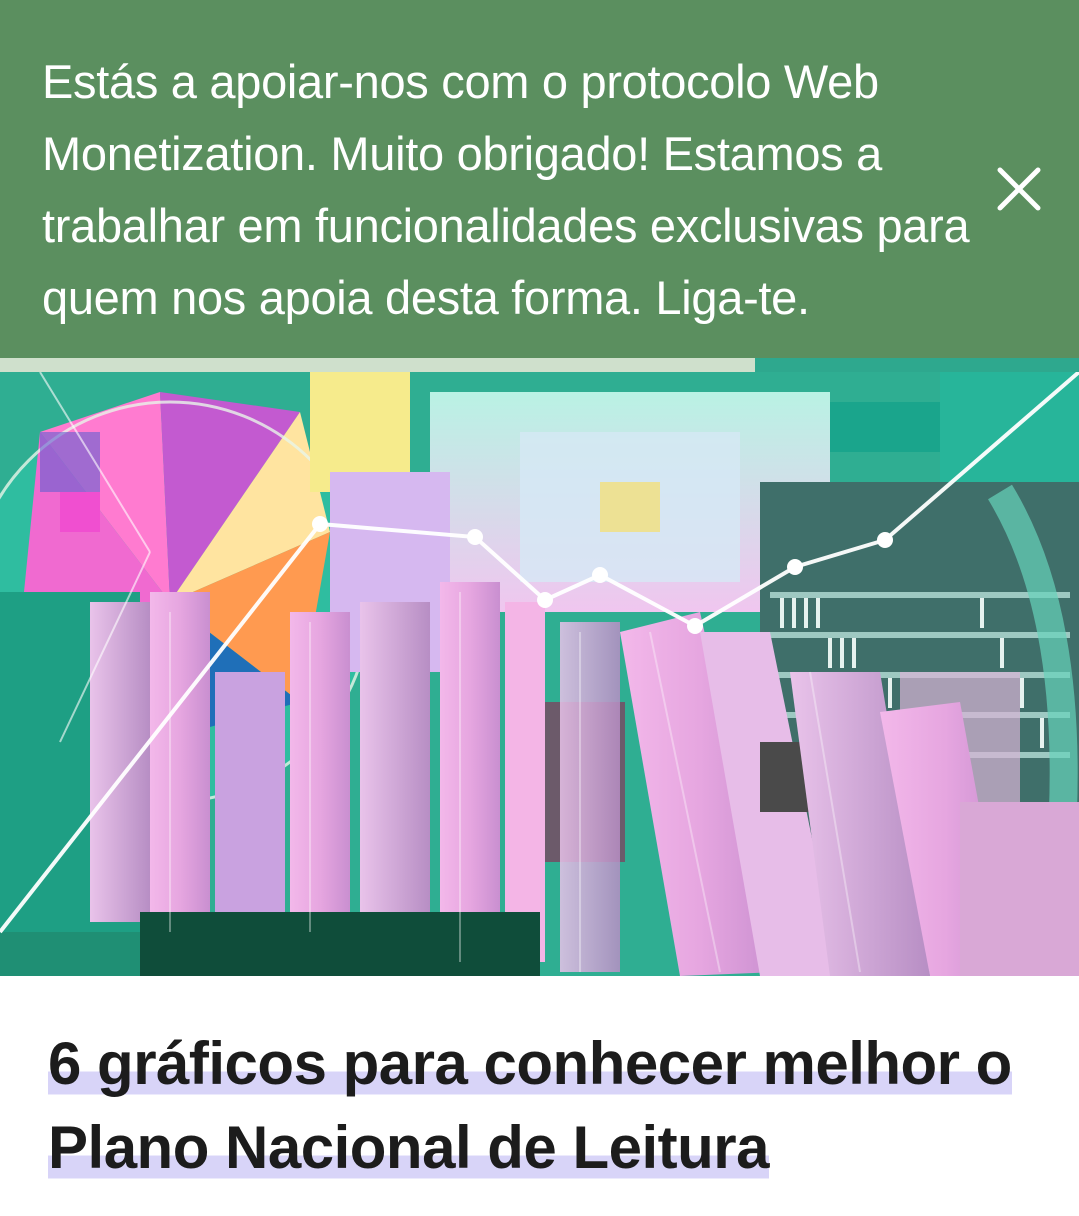 The image size is (1079, 1216). I want to click on article-title-line-2: Plano Nacional de Leitura, so click(409, 1147).